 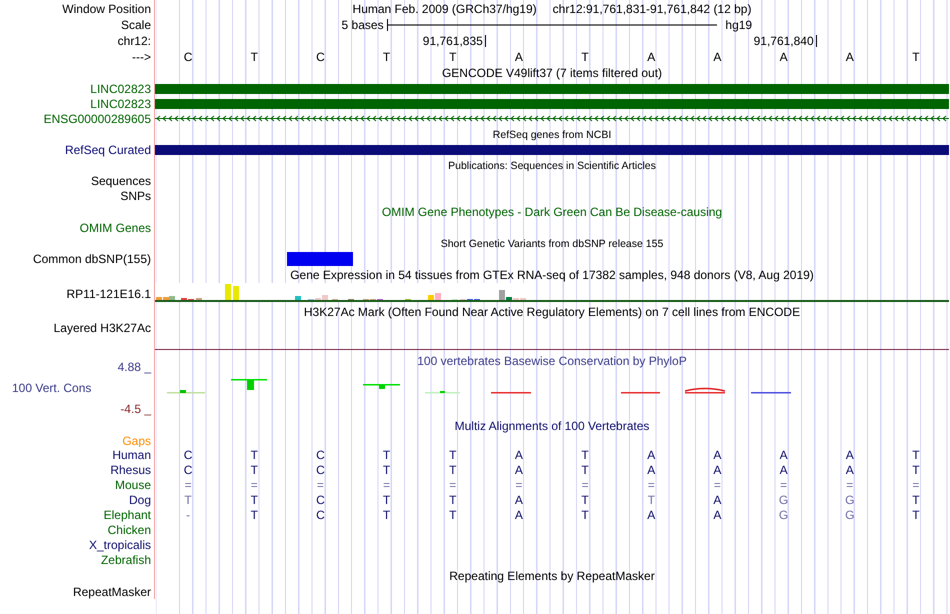 What do you see at coordinates (552, 361) in the screenshot?
I see `track-title: 100 vertebrates Basewise Conservation by PhyloP` at bounding box center [552, 361].